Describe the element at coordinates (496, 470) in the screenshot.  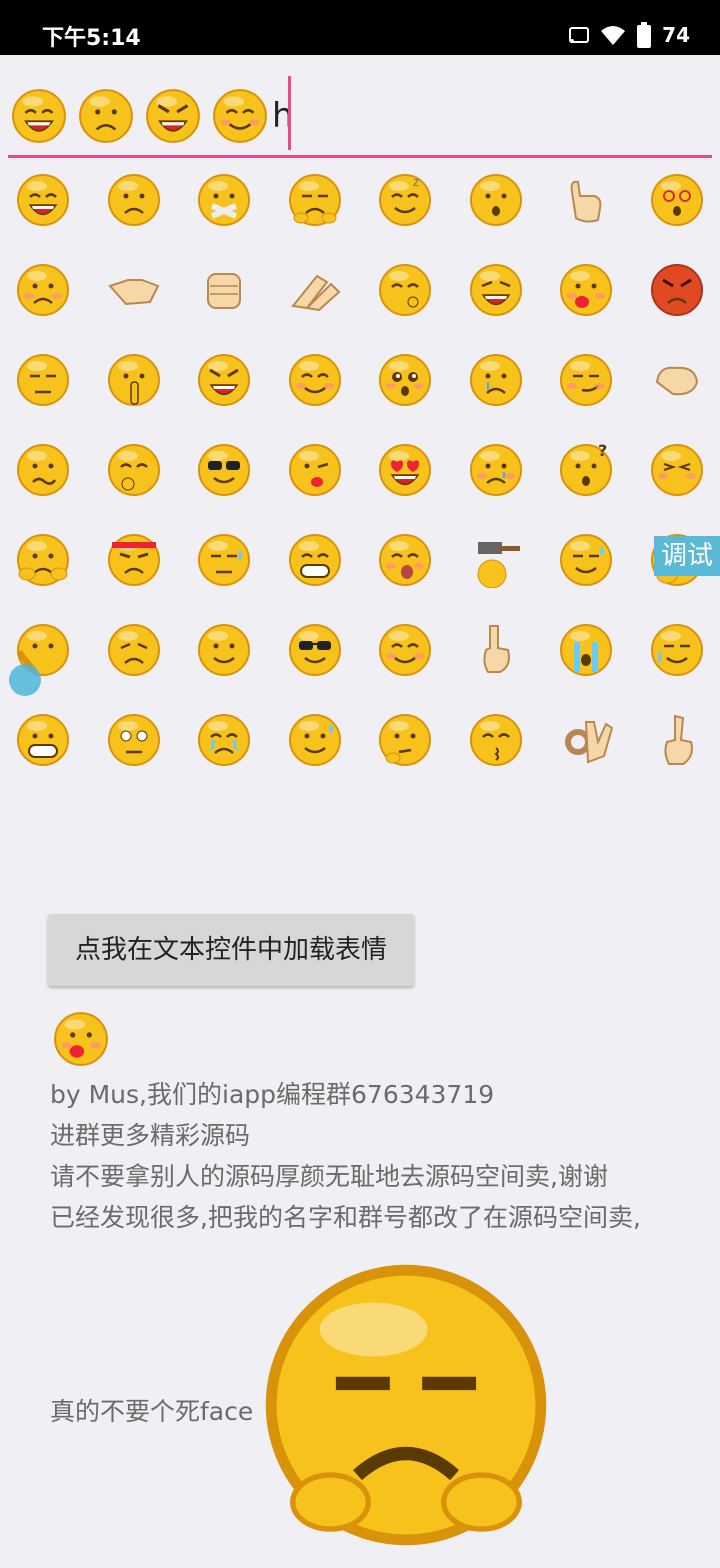
I see `emoji-cell-crying-small` at that location.